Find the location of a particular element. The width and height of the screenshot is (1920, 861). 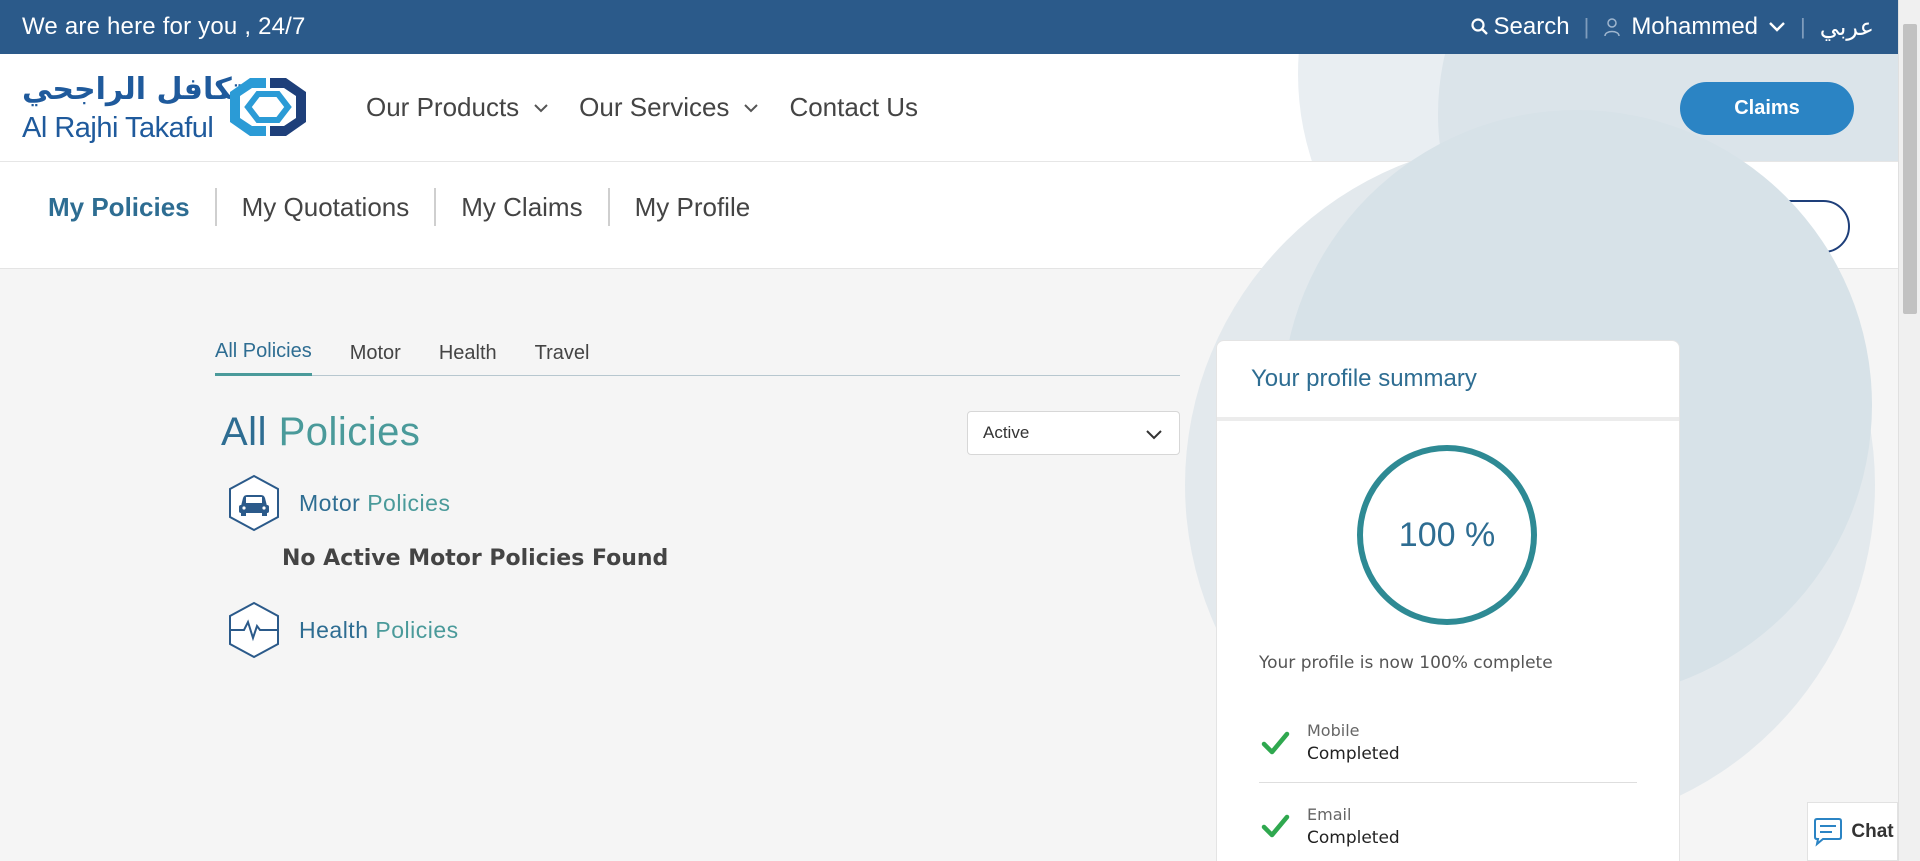

nav-our-products: Our Products is located at coordinates (457, 107).